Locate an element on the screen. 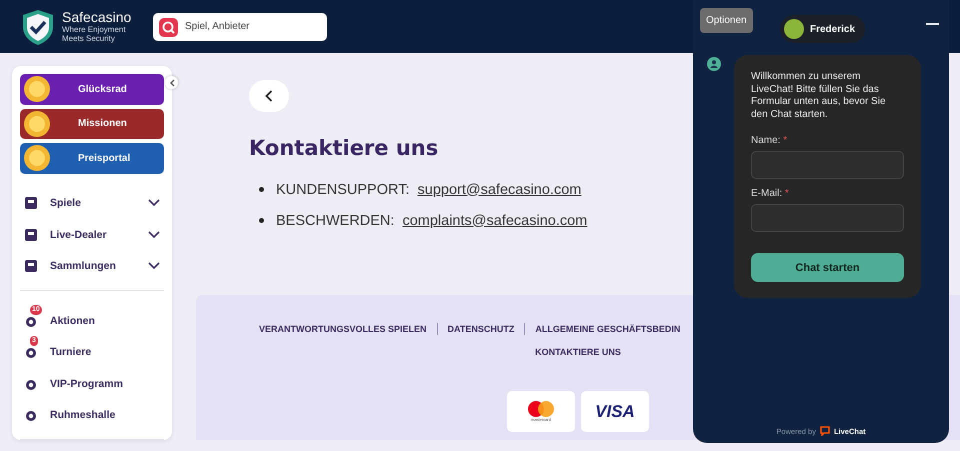 The image size is (960, 451). footer-link: ALLGEMEINE GESCHÄFTSBEDIN is located at coordinates (607, 329).